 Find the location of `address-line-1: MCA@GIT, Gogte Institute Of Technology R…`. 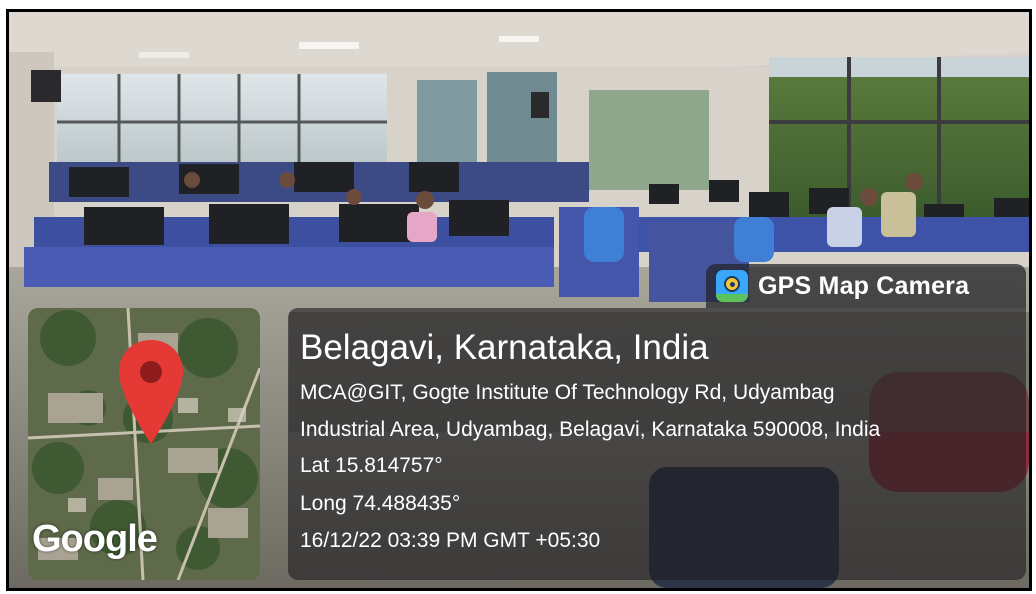

address-line-1: MCA@GIT, Gogte Institute Of Technology R… is located at coordinates (567, 392).